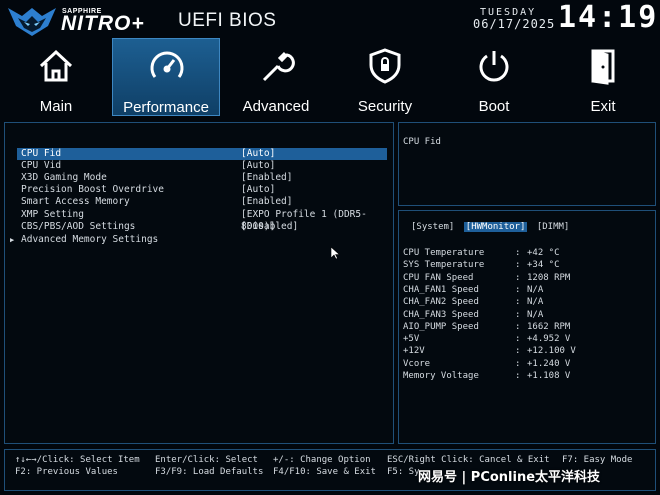 The width and height of the screenshot is (660, 495). I want to click on hw-reading-label: CHA_FAN1 Speed, so click(441, 289).